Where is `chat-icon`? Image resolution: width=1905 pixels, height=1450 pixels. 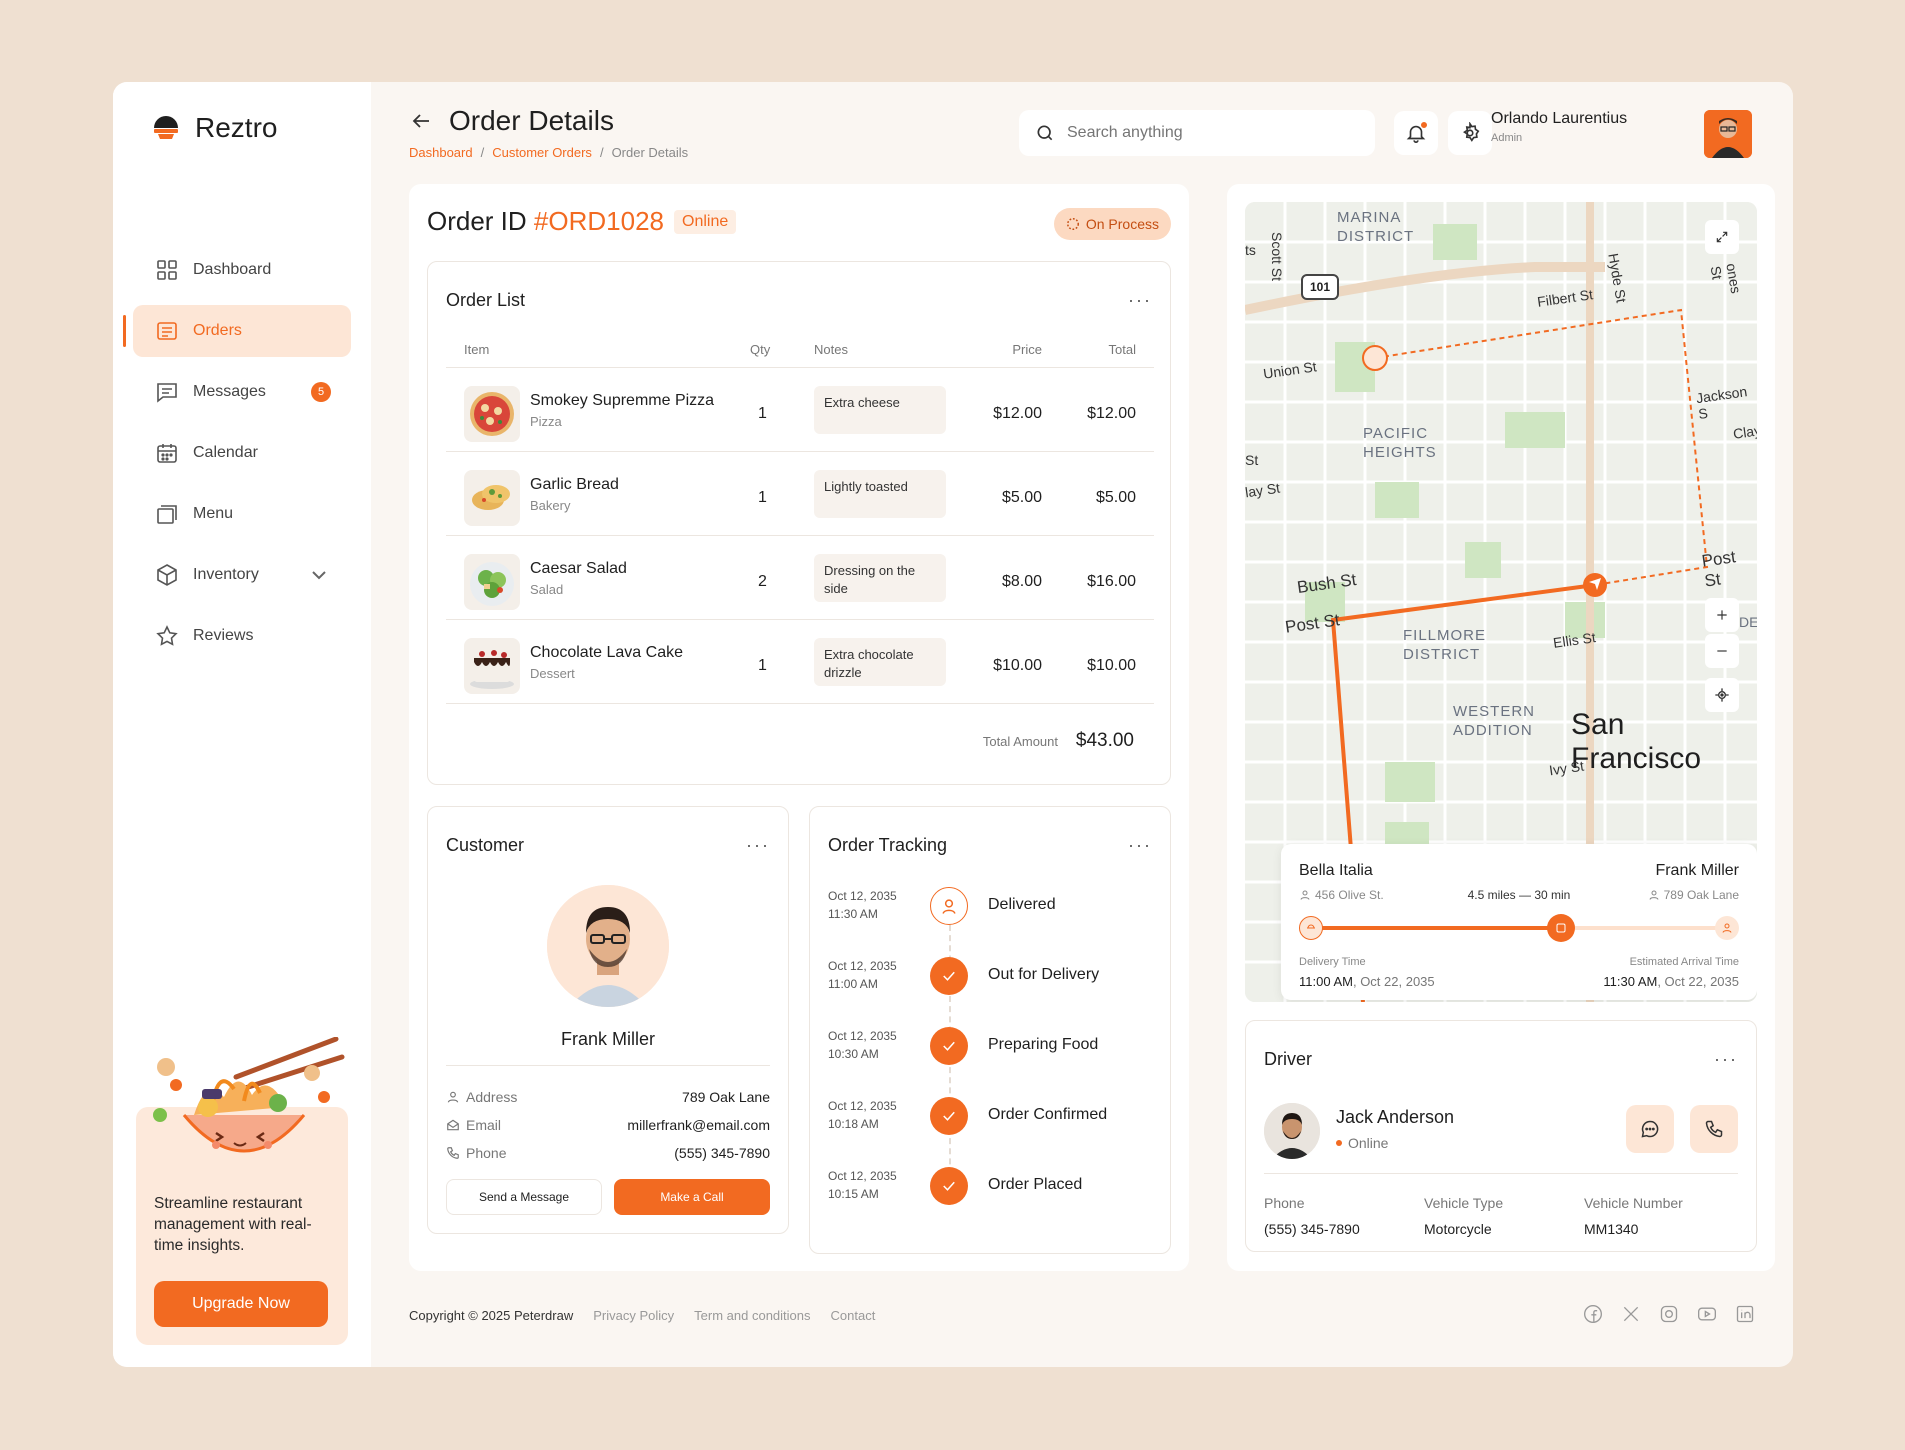 chat-icon is located at coordinates (1650, 1129).